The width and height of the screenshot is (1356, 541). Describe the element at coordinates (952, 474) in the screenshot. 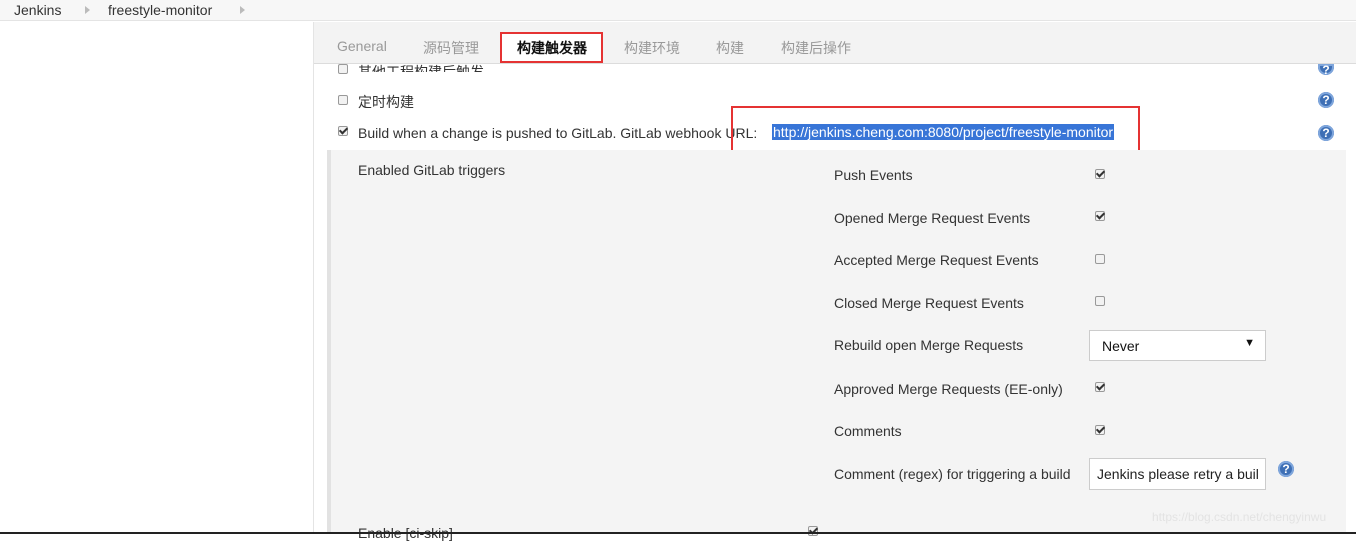

I see `comment-regex-label: Comment (regex) for triggering a build` at that location.